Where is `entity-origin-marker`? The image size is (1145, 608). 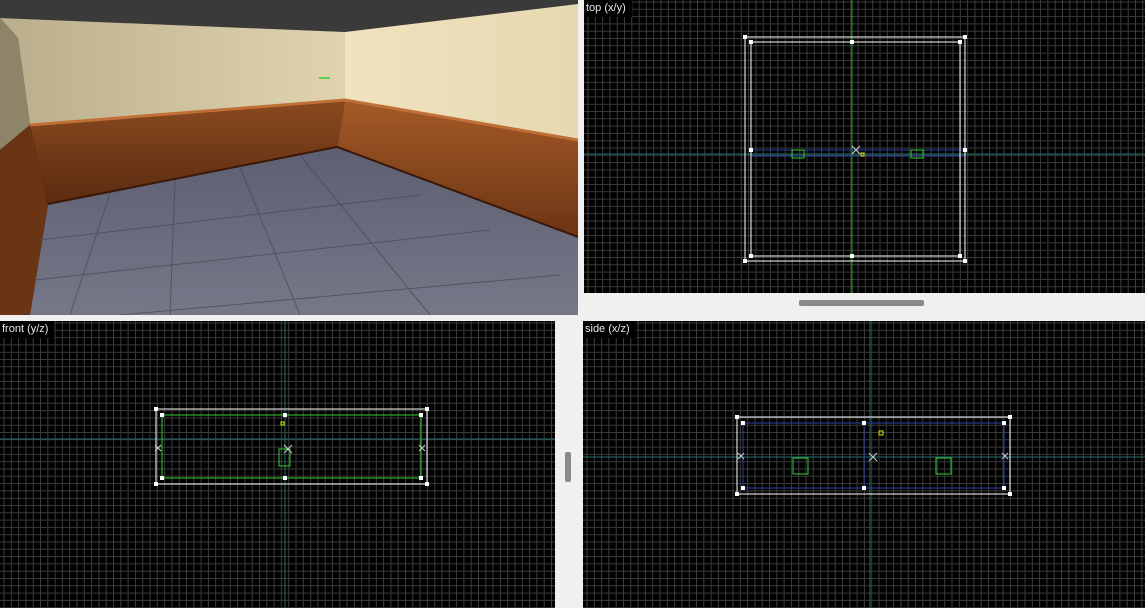 entity-origin-marker is located at coordinates (282, 423).